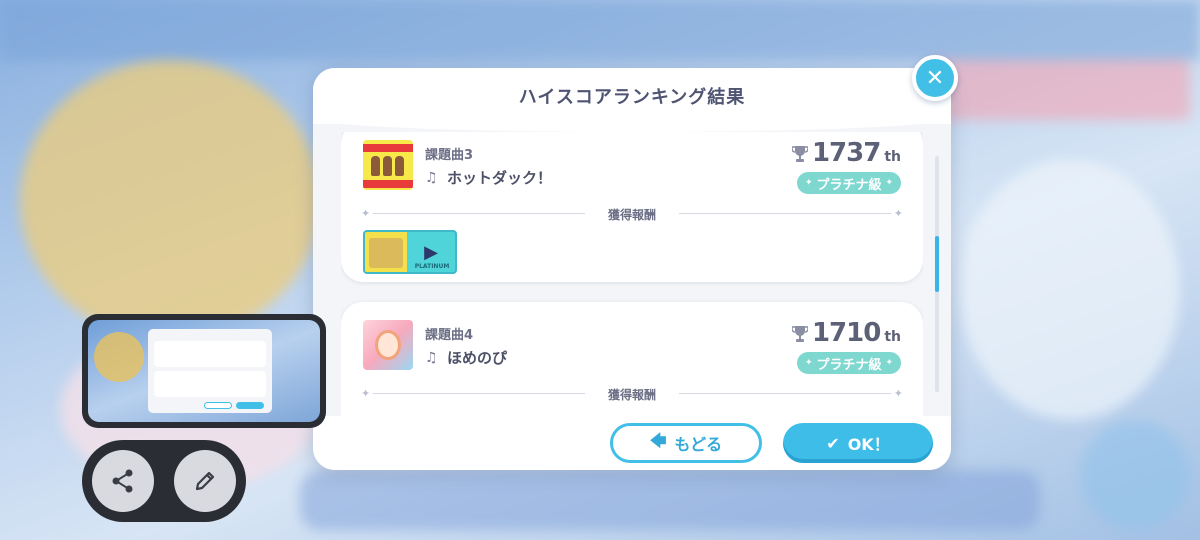 The image size is (1200, 540). I want to click on check-icon: ✔, so click(833, 443).